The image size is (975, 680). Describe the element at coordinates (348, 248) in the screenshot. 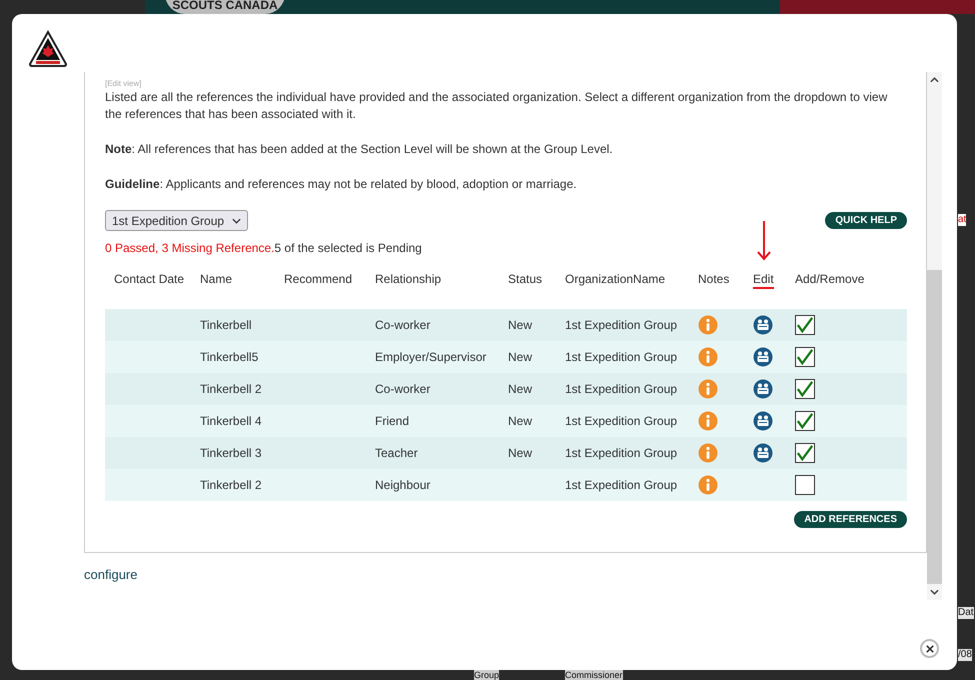

I see `pending-summary: 5 of the selected is Pending` at that location.